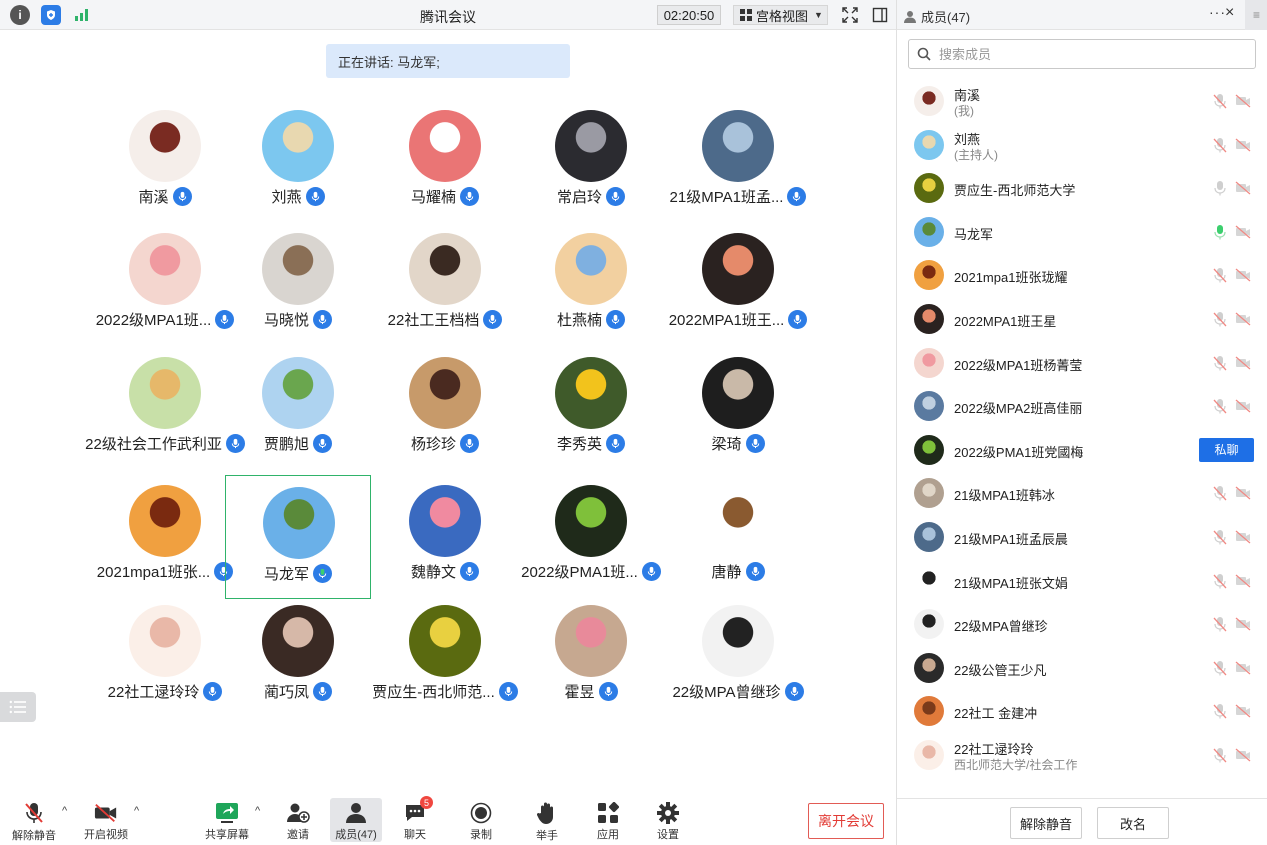 The width and height of the screenshot is (1267, 845). I want to click on participant-tile: 杨珍珍, so click(445, 408).